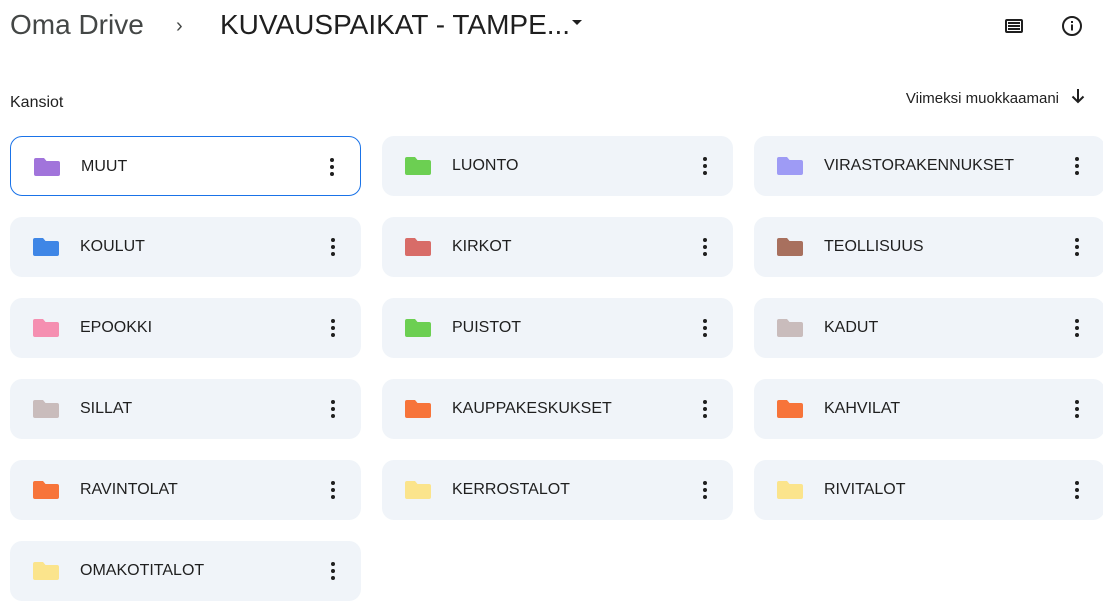  What do you see at coordinates (485, 165) in the screenshot?
I see `folder-name: LUONTO` at bounding box center [485, 165].